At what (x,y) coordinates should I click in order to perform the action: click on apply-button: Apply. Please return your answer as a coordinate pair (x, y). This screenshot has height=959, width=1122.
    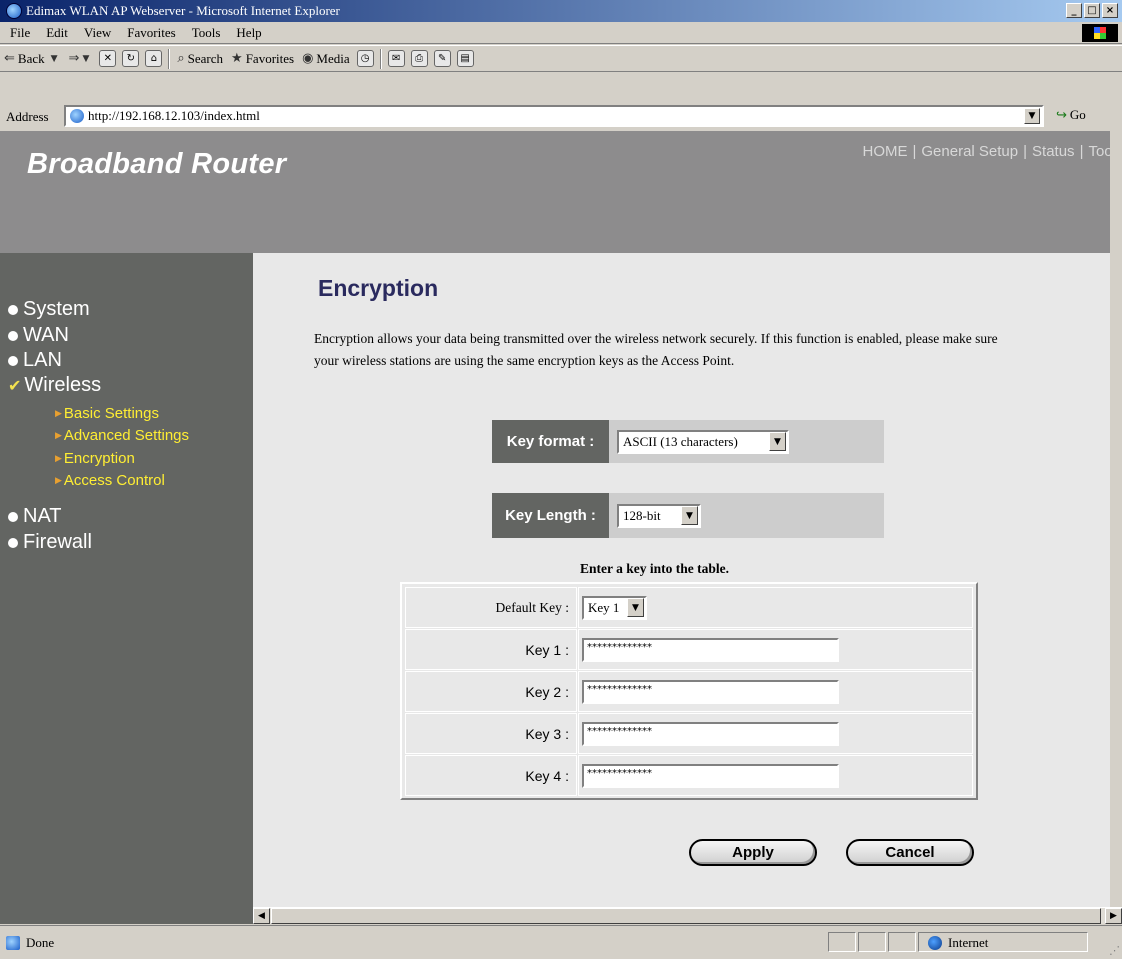
    Looking at the image, I should click on (753, 852).